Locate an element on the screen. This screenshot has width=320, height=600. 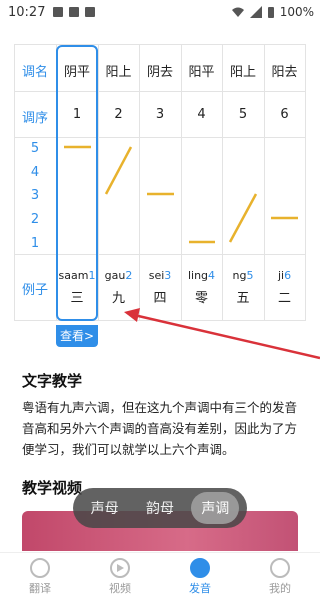
nav-label: 我的 is located at coordinates (280, 588).